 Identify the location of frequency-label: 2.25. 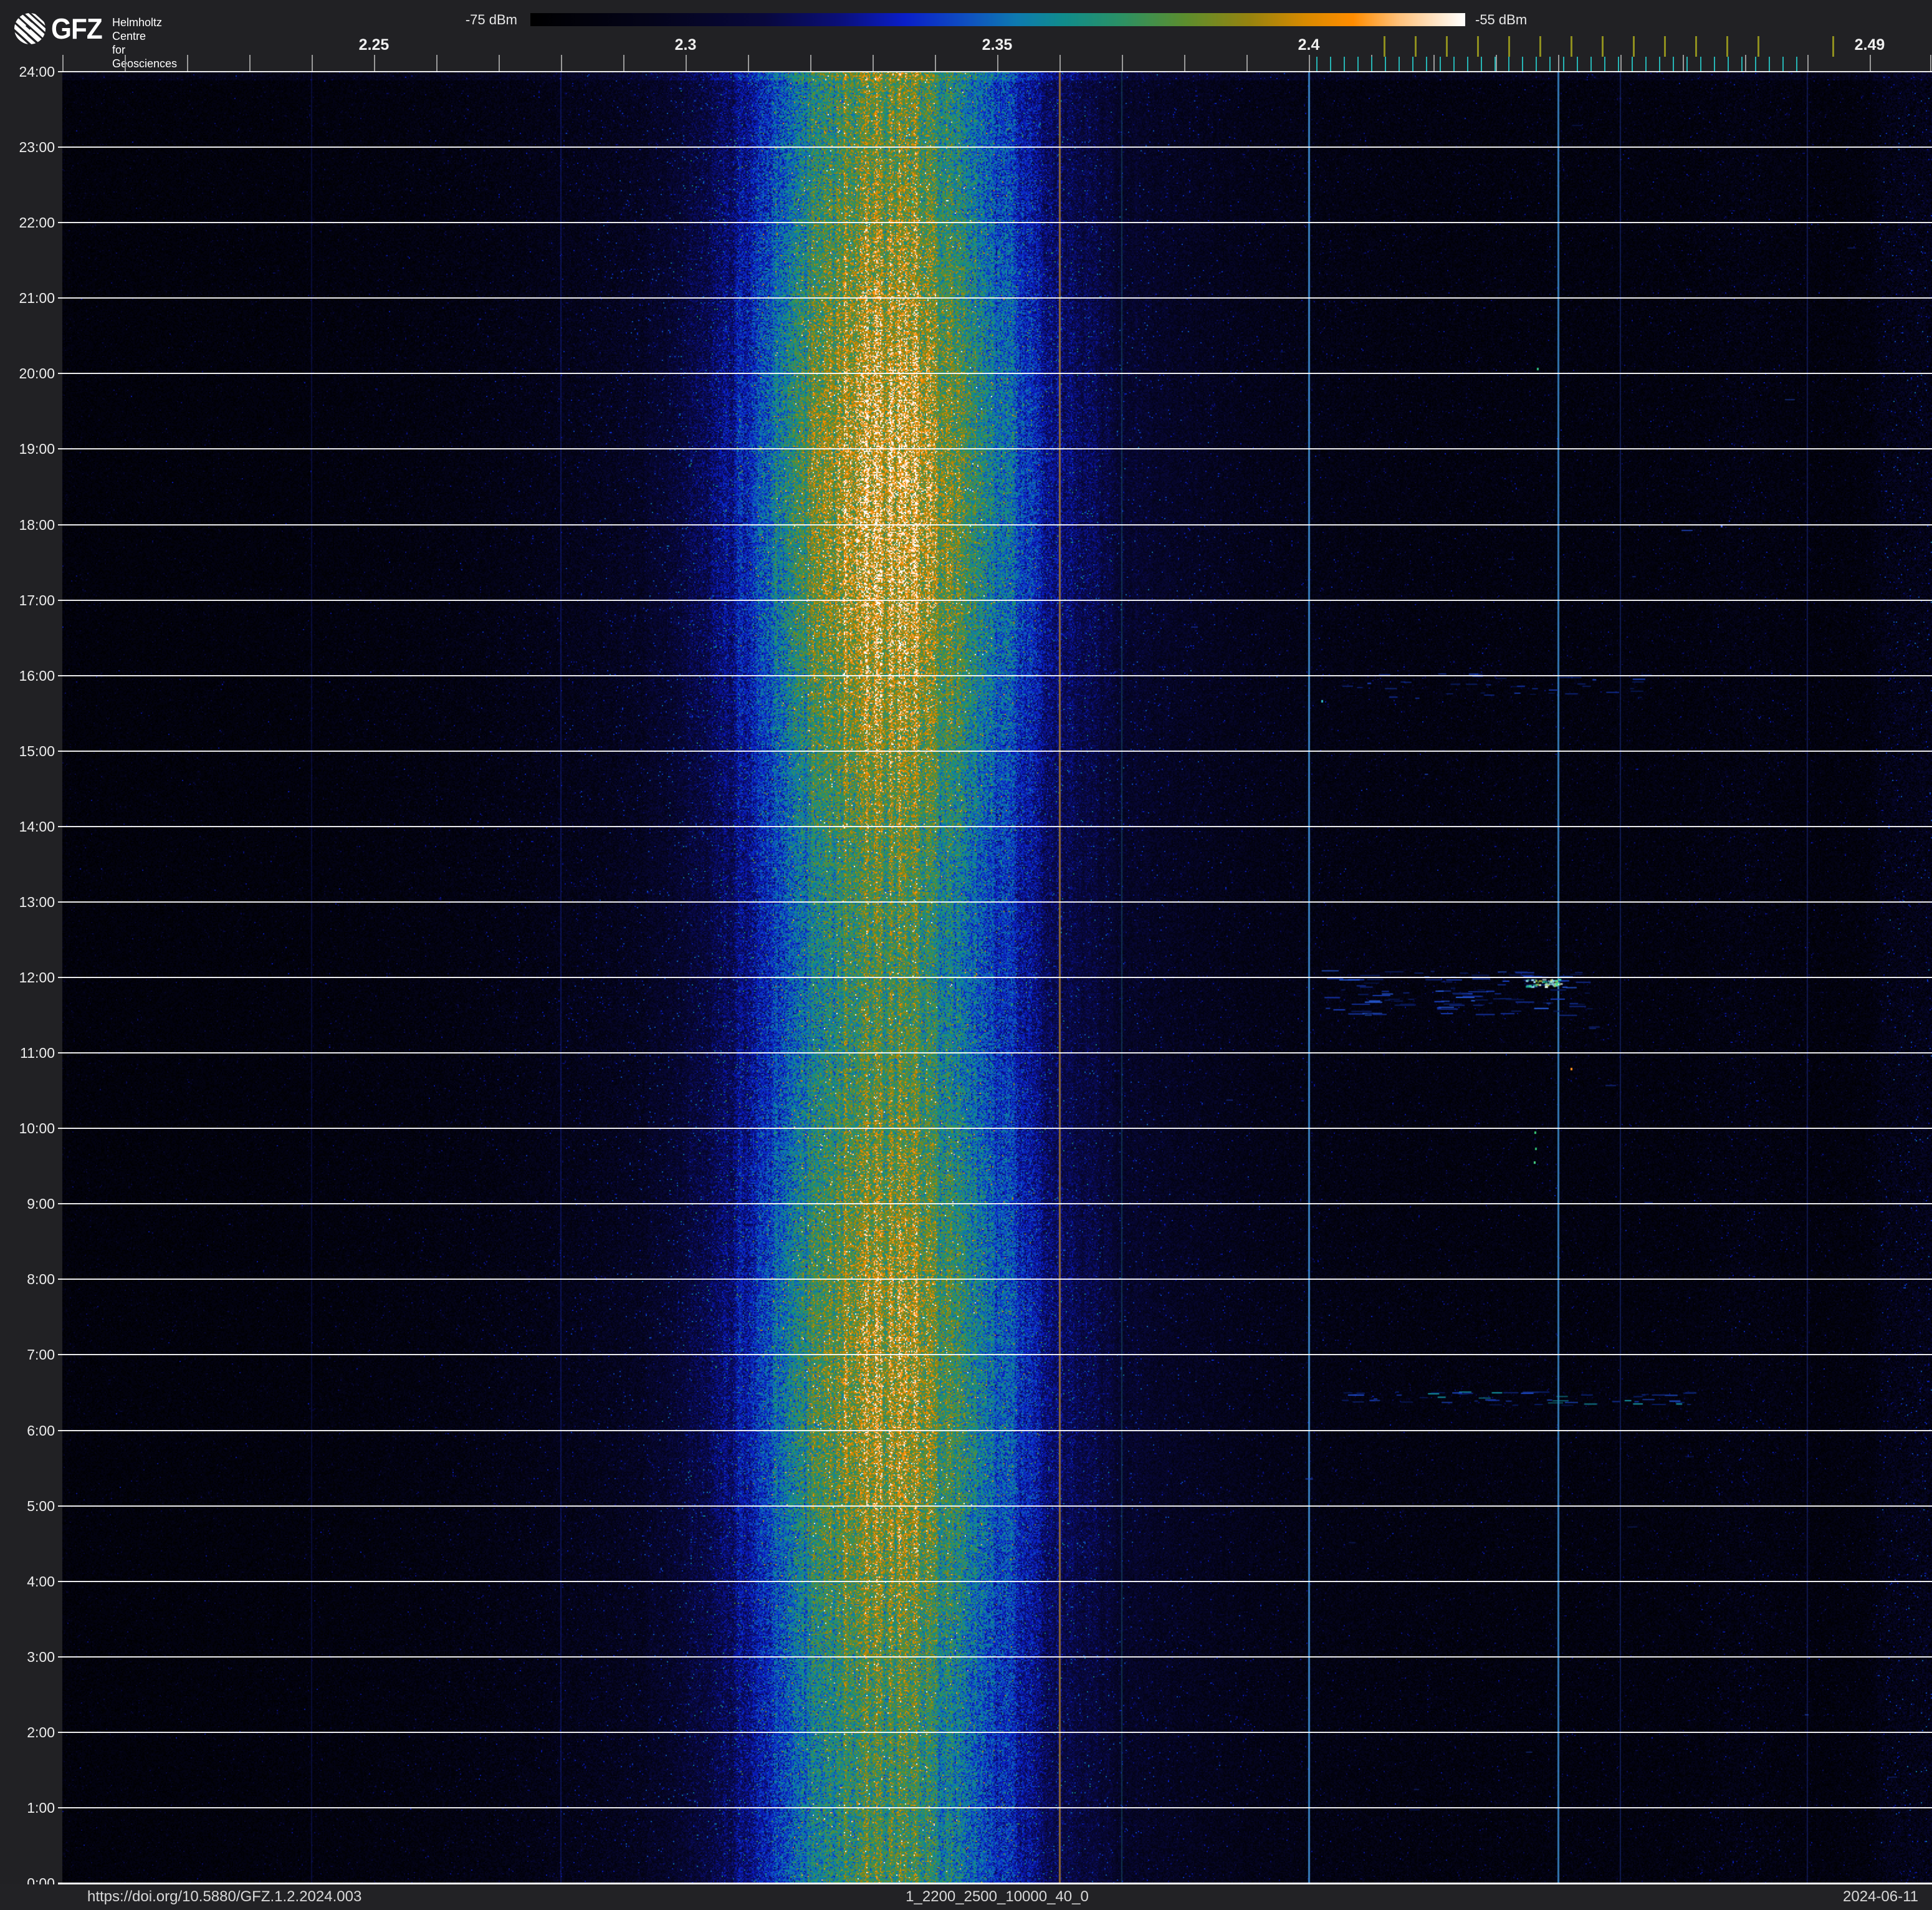
(374, 45).